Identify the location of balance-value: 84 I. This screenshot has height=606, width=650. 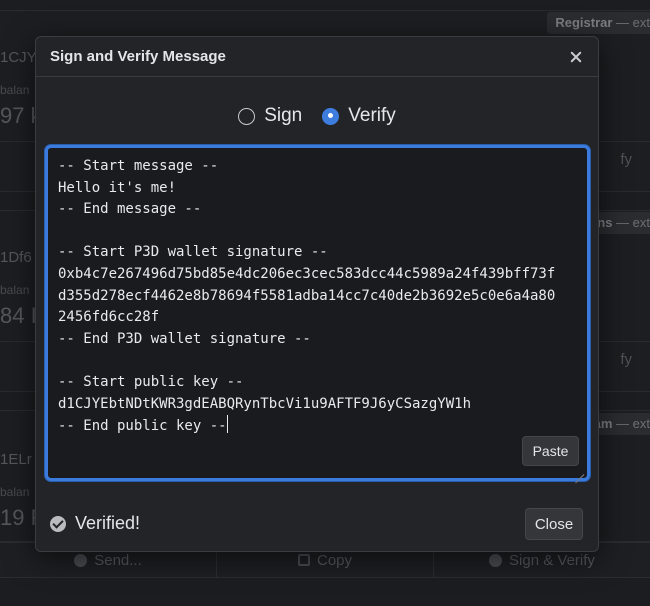
(18, 315).